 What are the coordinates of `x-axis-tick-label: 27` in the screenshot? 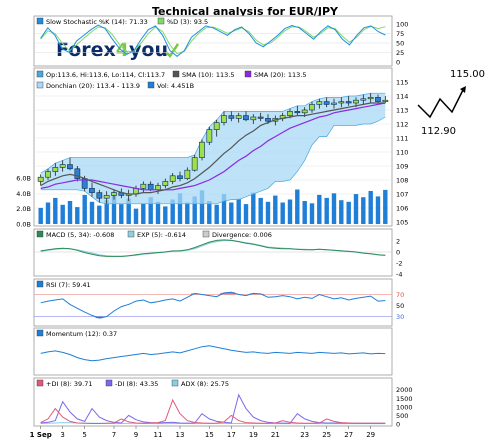 It's located at (348, 435).